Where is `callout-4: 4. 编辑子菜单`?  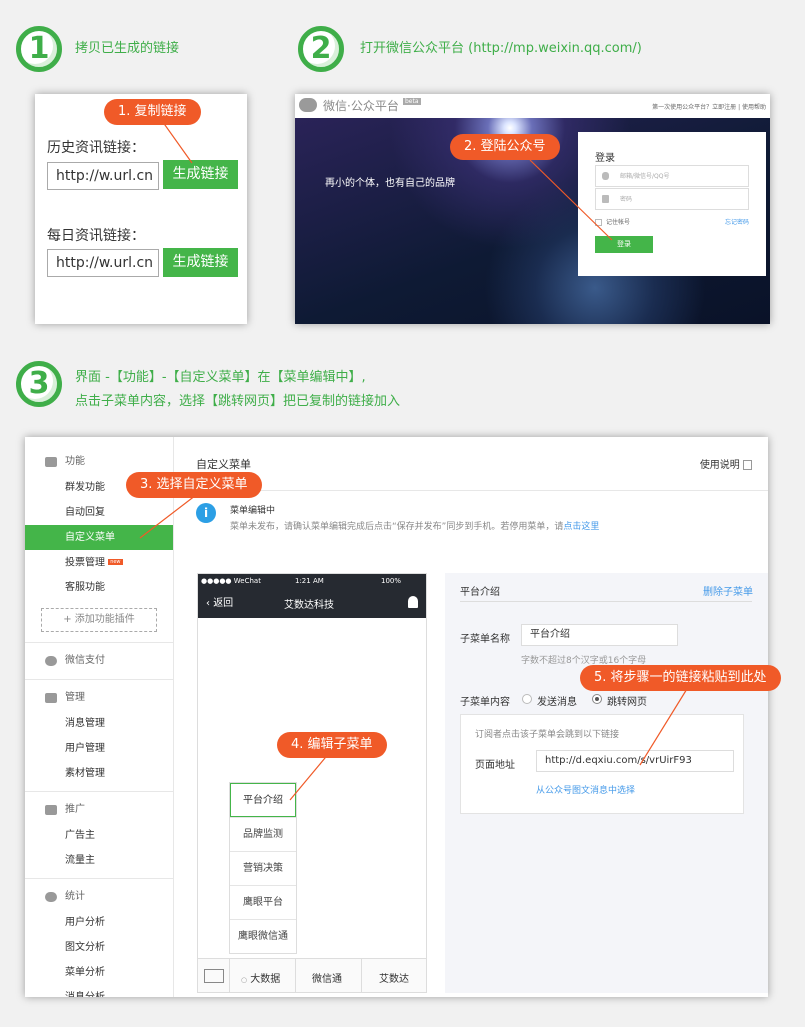 callout-4: 4. 编辑子菜单 is located at coordinates (332, 745).